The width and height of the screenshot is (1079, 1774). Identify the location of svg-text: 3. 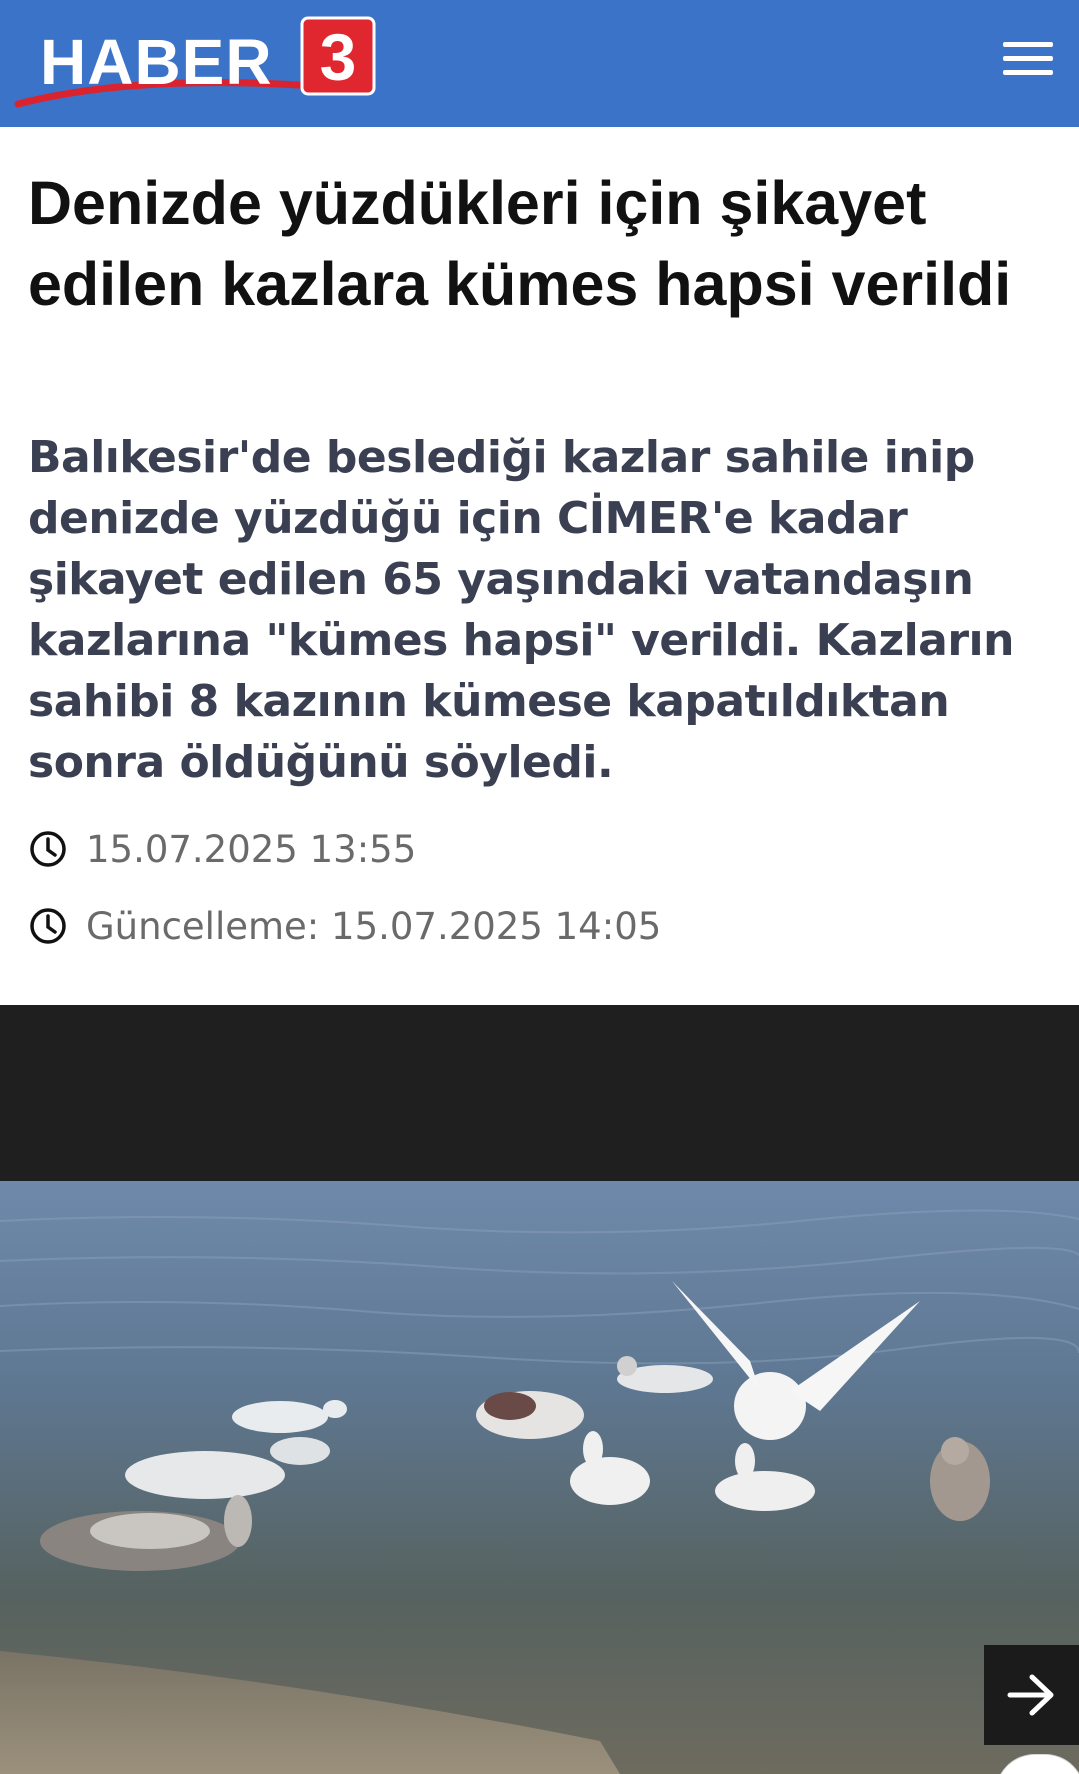
(338, 57).